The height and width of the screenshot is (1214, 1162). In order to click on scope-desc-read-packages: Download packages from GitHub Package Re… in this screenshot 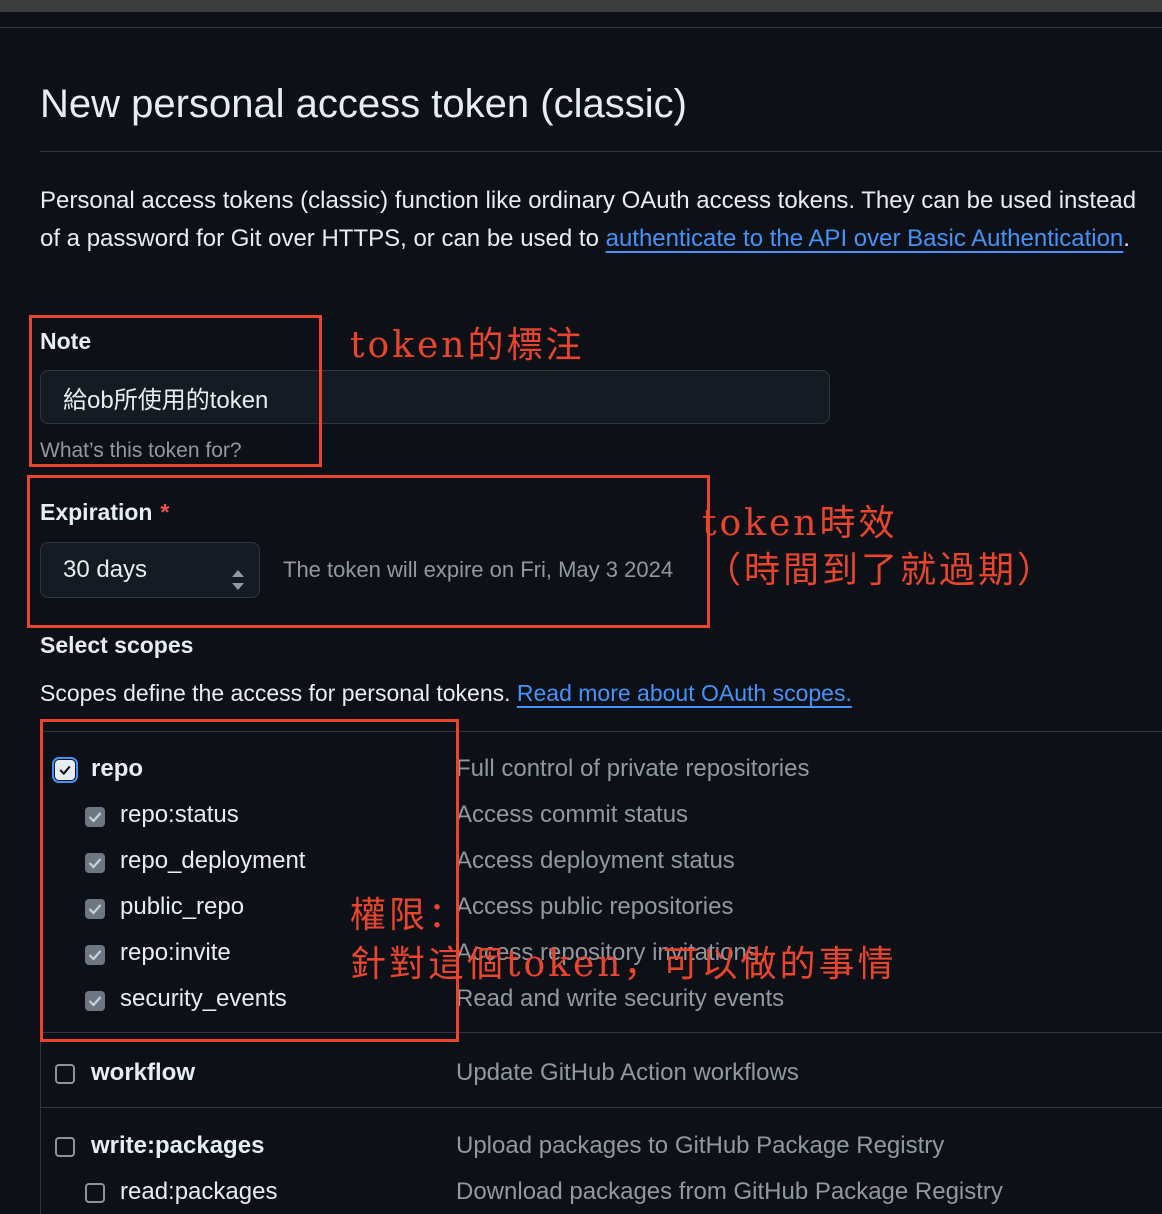, I will do `click(729, 1191)`.